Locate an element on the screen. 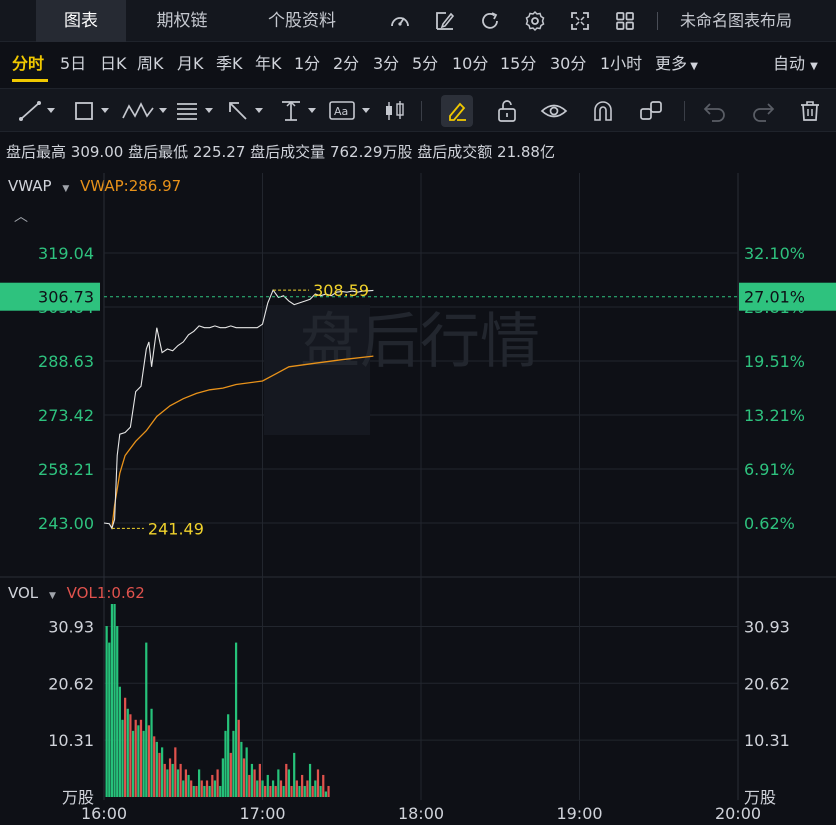 The width and height of the screenshot is (836, 825). period-label: 更多 is located at coordinates (671, 63).